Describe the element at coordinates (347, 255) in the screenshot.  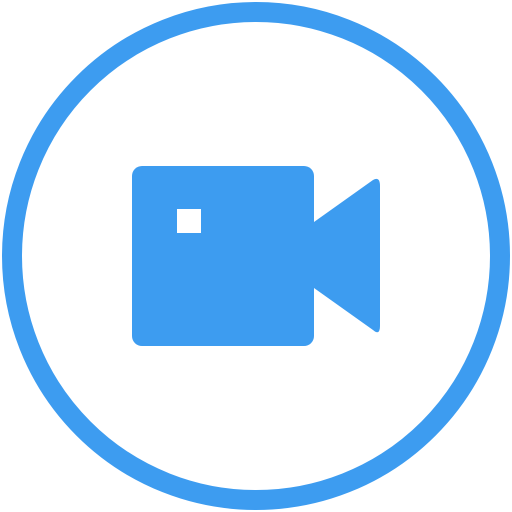
I see `camera-lens` at that location.